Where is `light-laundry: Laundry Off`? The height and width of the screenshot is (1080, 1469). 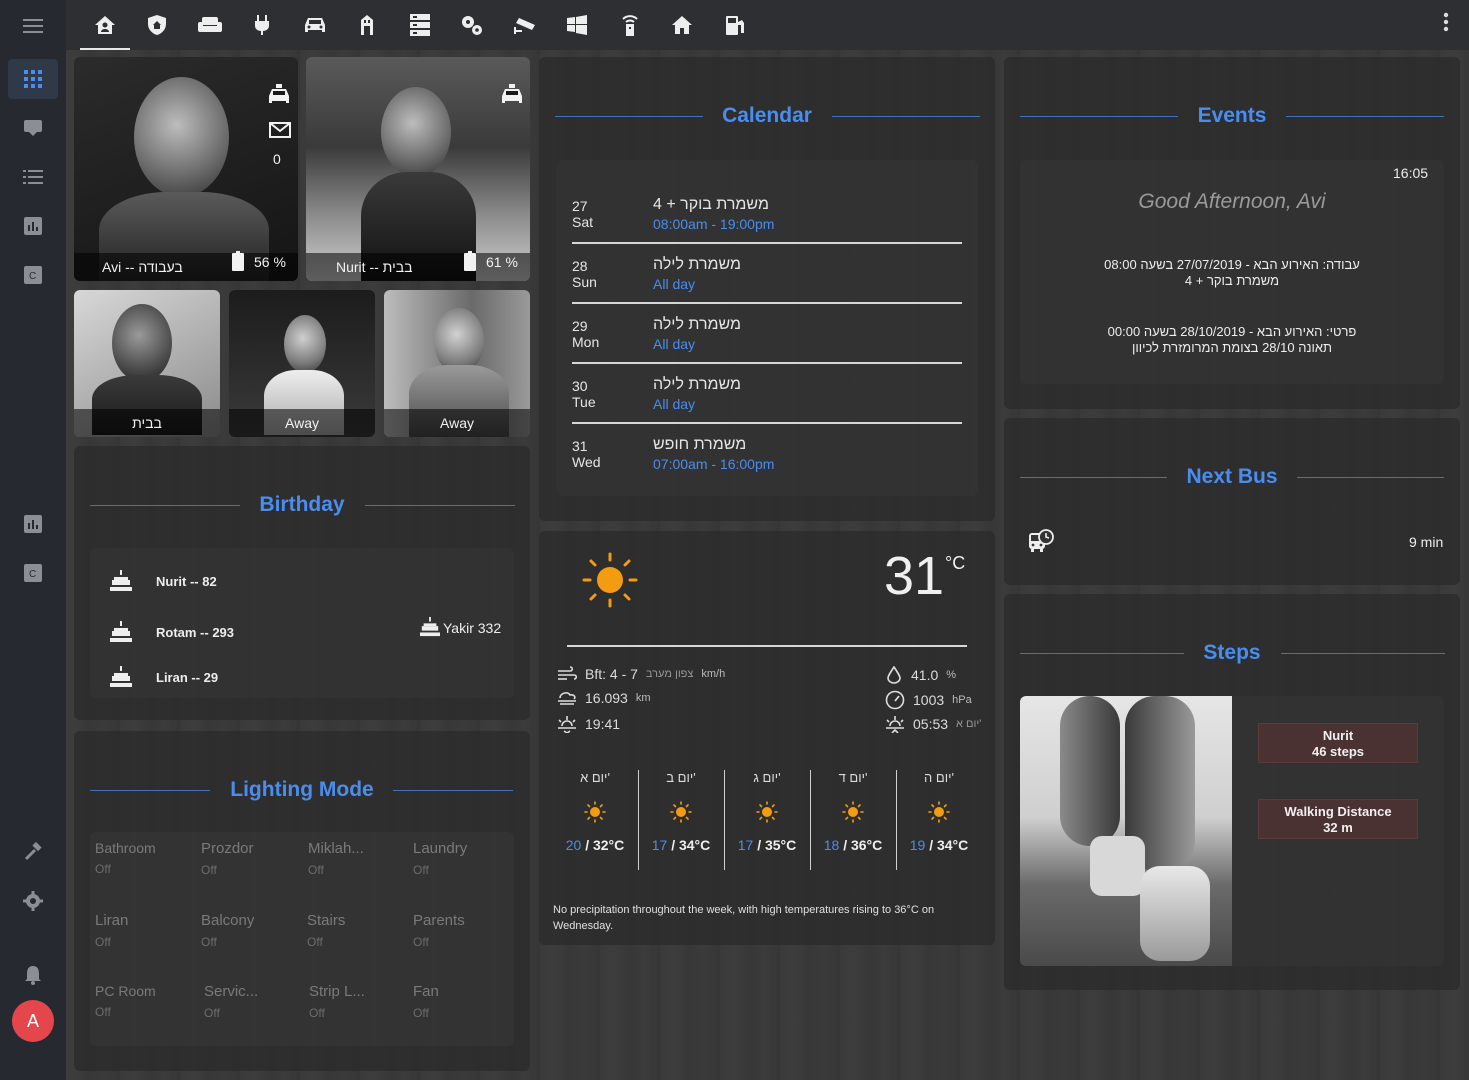 light-laundry: Laundry Off is located at coordinates (463, 858).